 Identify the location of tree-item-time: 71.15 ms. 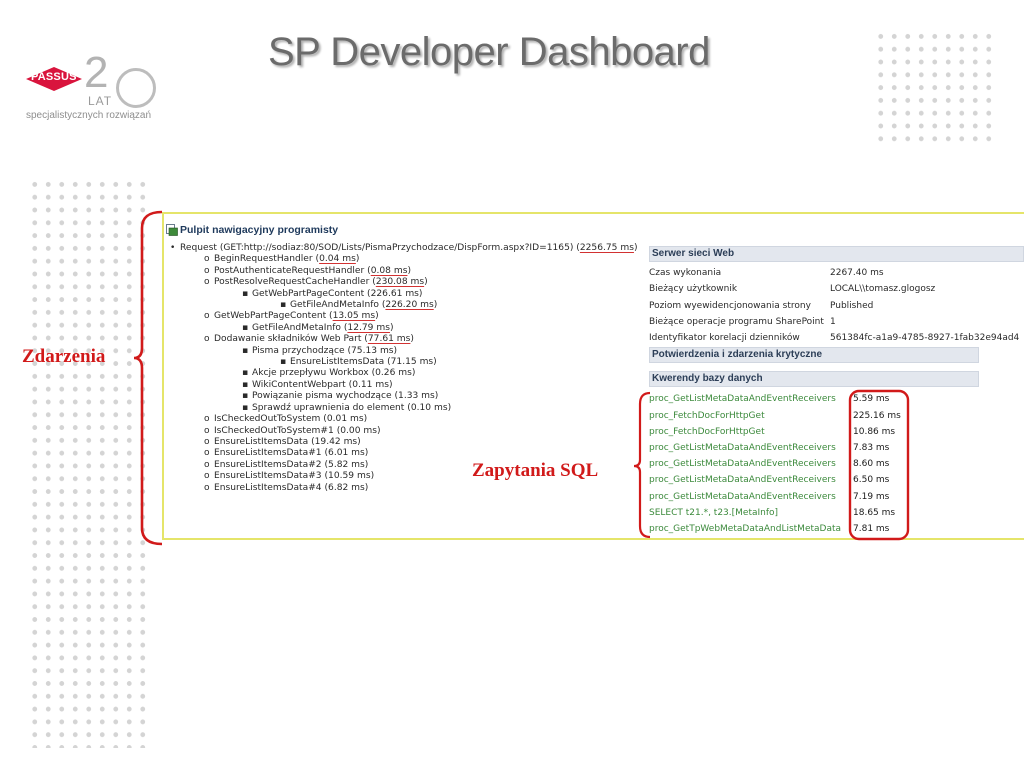
(412, 362).